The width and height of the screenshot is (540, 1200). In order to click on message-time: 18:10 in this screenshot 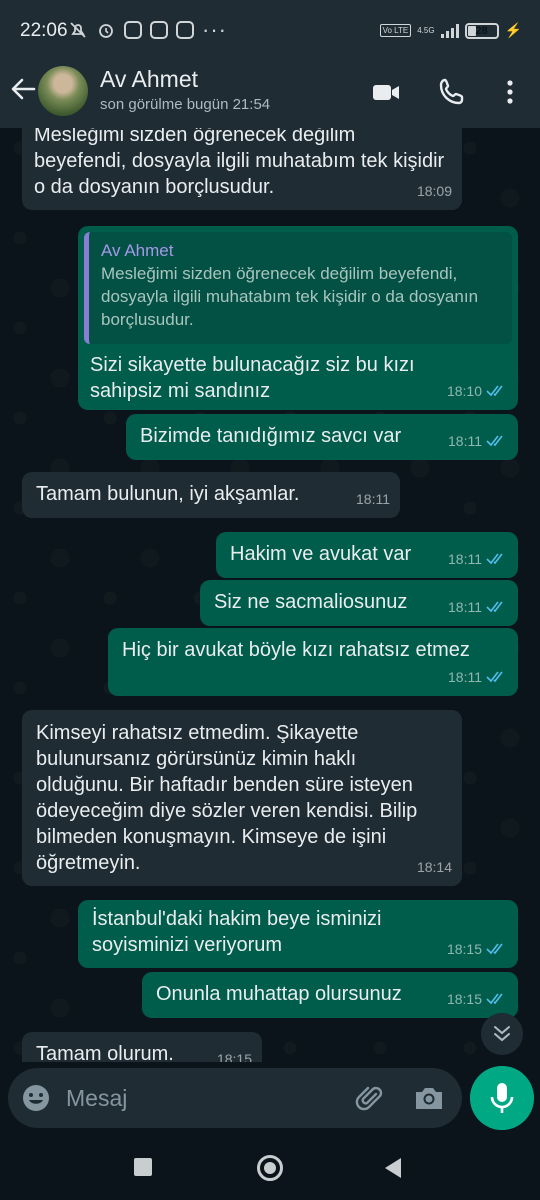, I will do `click(464, 391)`.